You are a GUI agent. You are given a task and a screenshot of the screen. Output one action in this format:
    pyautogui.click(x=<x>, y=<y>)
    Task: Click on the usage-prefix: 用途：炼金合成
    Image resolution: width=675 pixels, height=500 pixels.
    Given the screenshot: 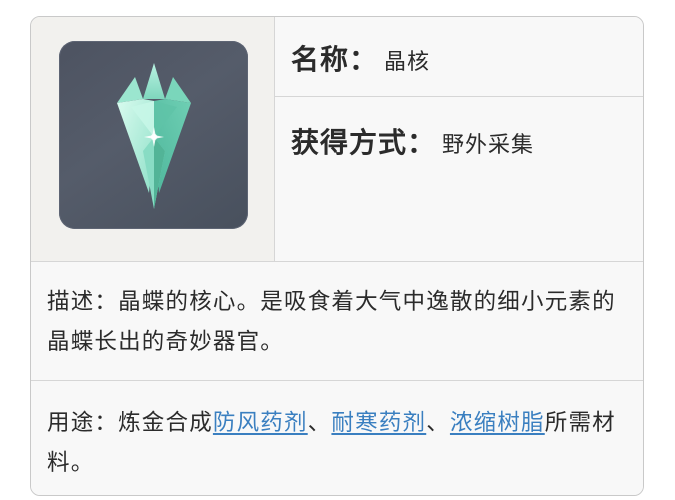 What is the action you would take?
    pyautogui.click(x=130, y=423)
    